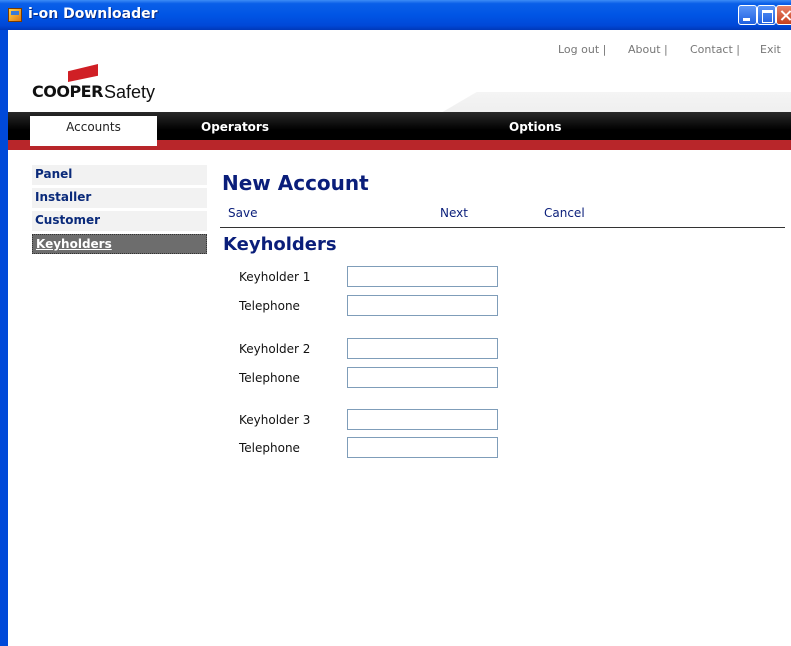  I want to click on logo-brand: COOPER, so click(67, 91).